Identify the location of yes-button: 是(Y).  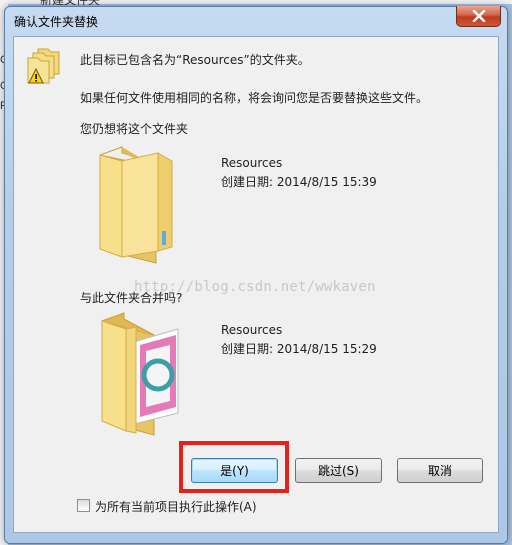
(234, 470).